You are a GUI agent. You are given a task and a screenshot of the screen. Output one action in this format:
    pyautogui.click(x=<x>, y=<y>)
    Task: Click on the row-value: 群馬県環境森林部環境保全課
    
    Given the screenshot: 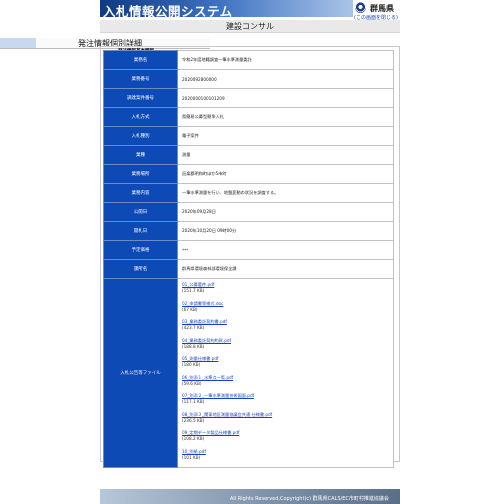 What is the action you would take?
    pyautogui.click(x=285, y=269)
    